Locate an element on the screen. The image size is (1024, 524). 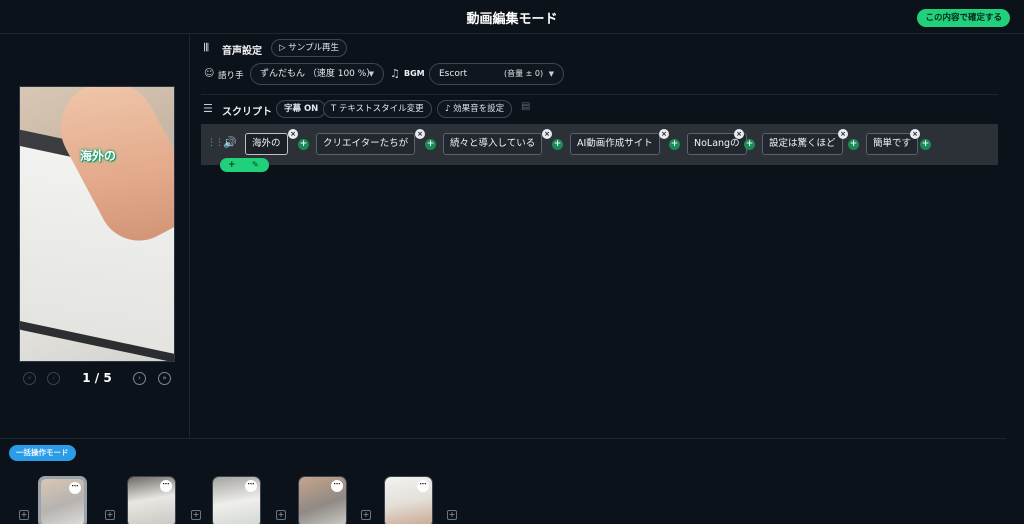
bgm-select: Escort (音量 ± 0) ▼ is located at coordinates (496, 74).